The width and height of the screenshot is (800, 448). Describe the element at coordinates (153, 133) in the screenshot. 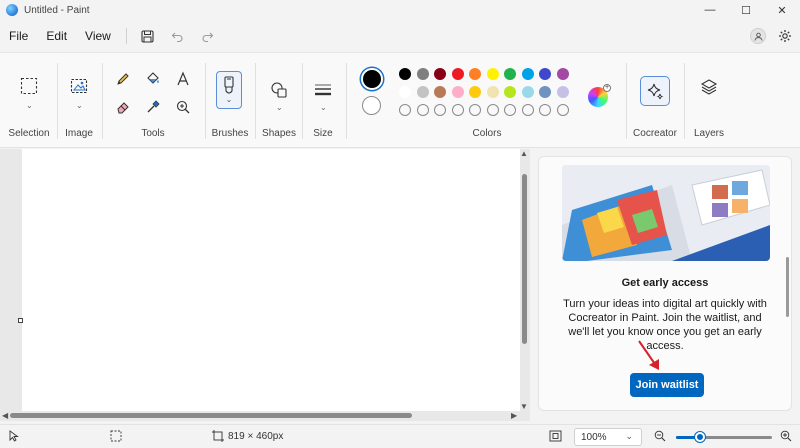

I see `group-label-tools: Tools` at that location.